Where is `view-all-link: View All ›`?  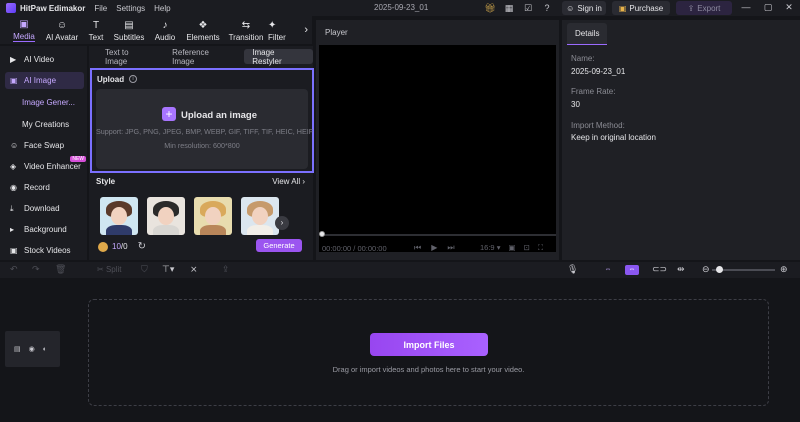 view-all-link: View All › is located at coordinates (288, 181).